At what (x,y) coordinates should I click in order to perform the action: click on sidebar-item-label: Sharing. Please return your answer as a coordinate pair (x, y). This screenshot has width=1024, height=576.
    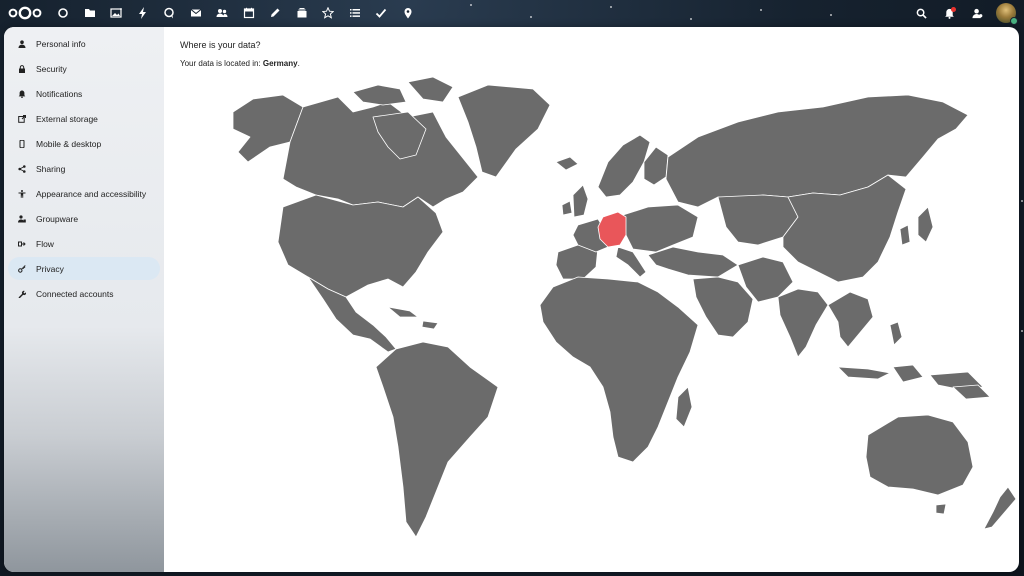
    Looking at the image, I should click on (51, 168).